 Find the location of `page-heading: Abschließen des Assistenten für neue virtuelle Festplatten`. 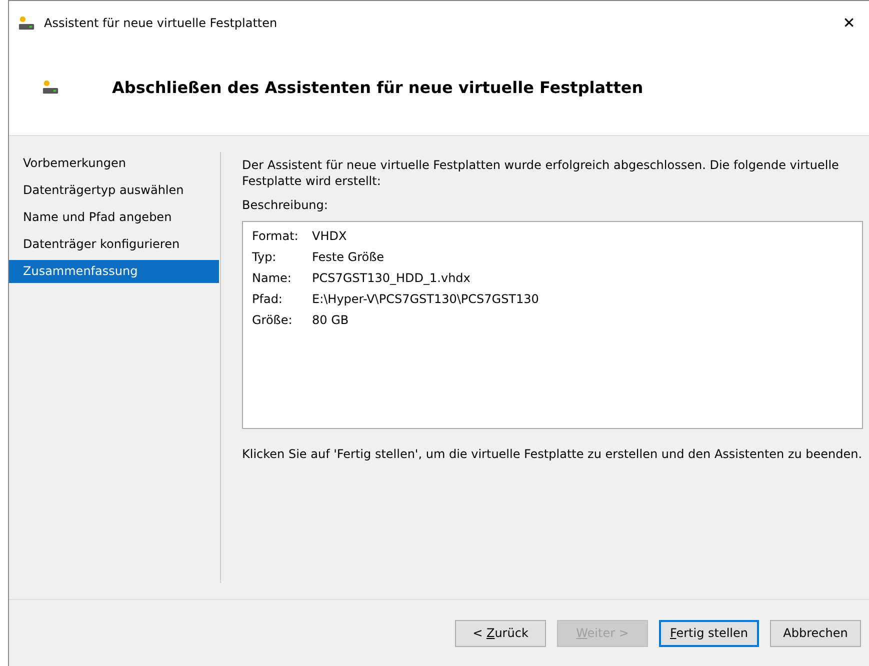

page-heading: Abschließen des Assistenten für neue virtuelle Festplatten is located at coordinates (378, 87).